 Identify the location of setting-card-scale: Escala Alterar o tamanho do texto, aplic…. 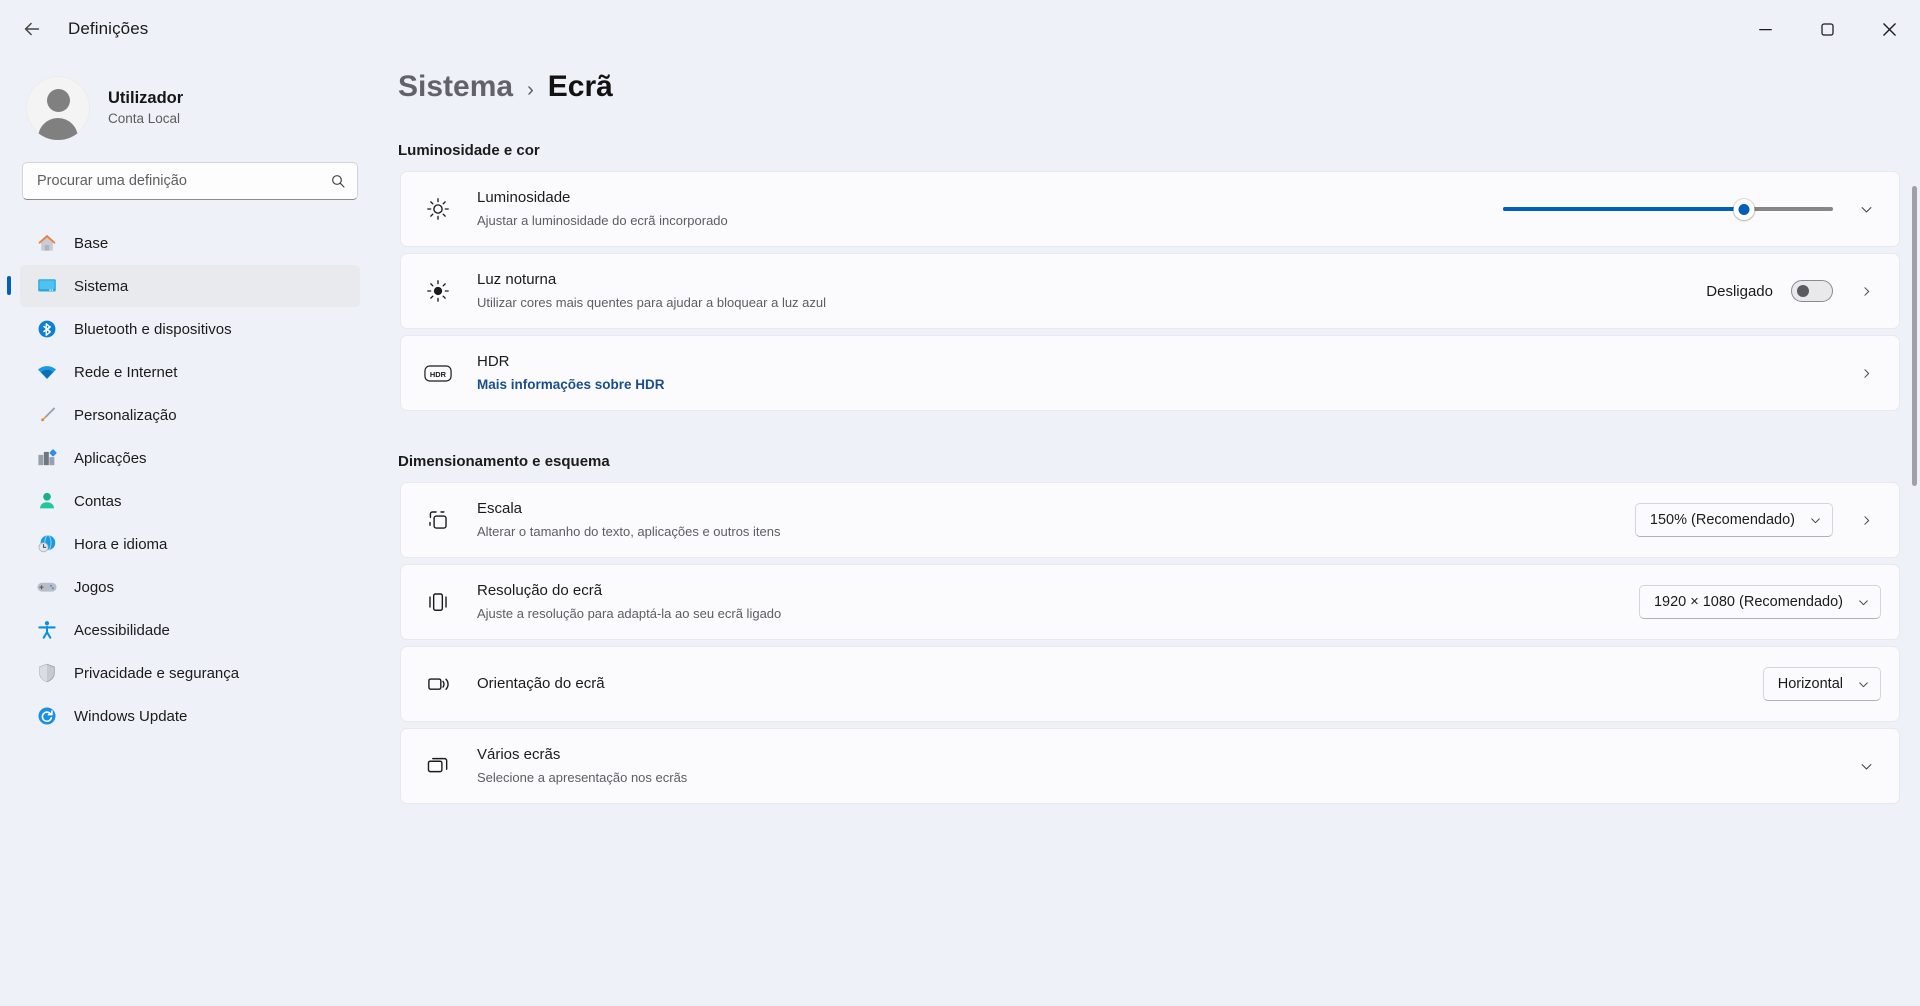
(1150, 520).